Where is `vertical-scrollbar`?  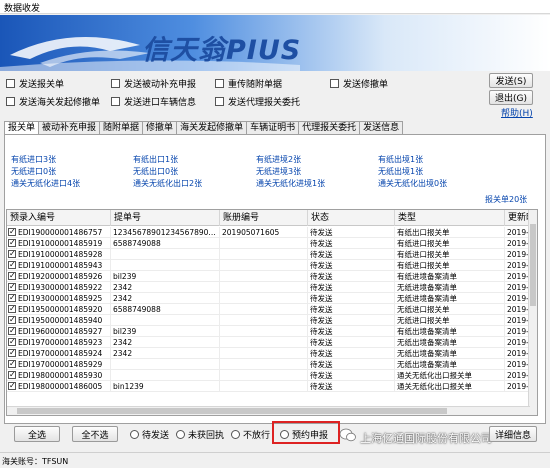 vertical-scrollbar is located at coordinates (532, 312).